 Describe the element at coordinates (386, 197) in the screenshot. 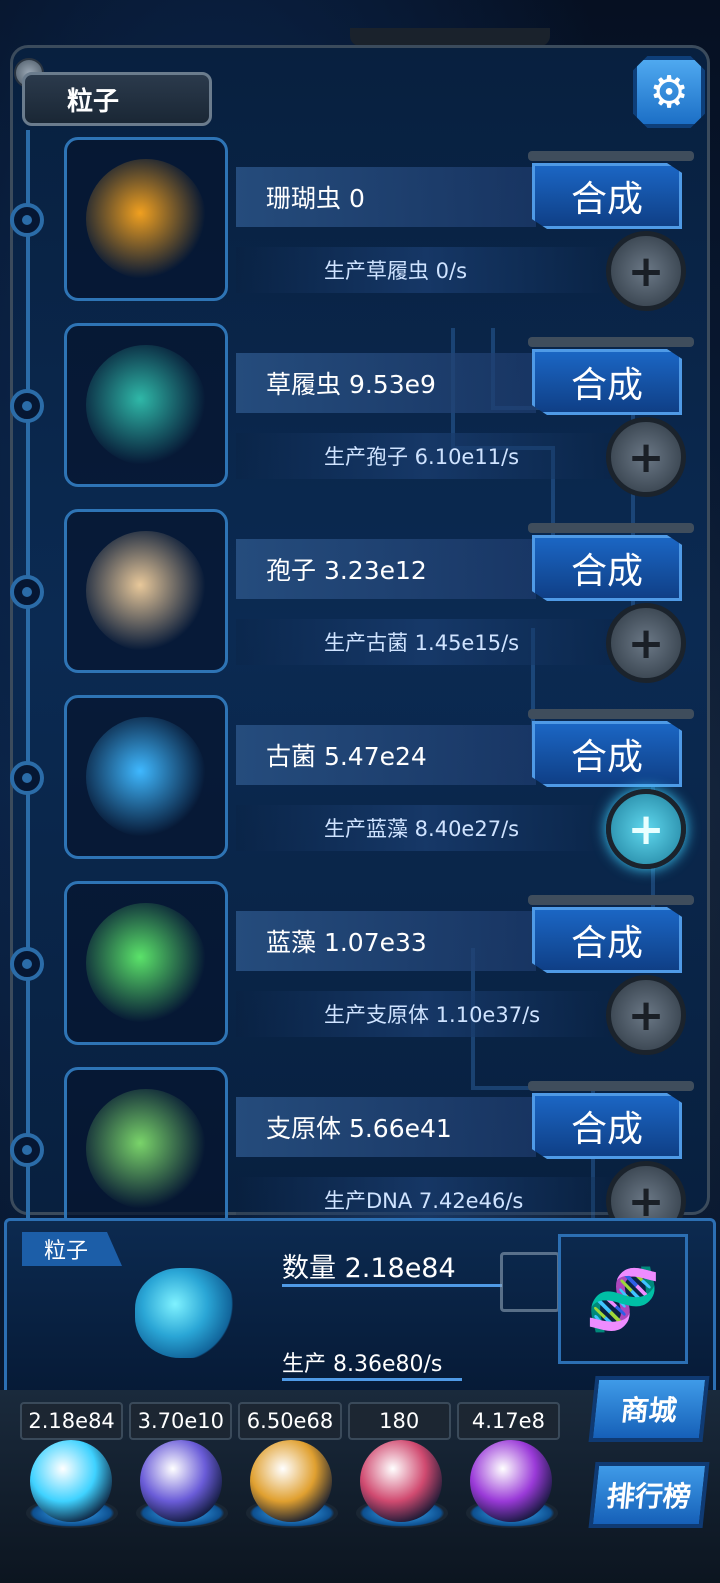

I see `item-name: 珊瑚虫 0` at that location.